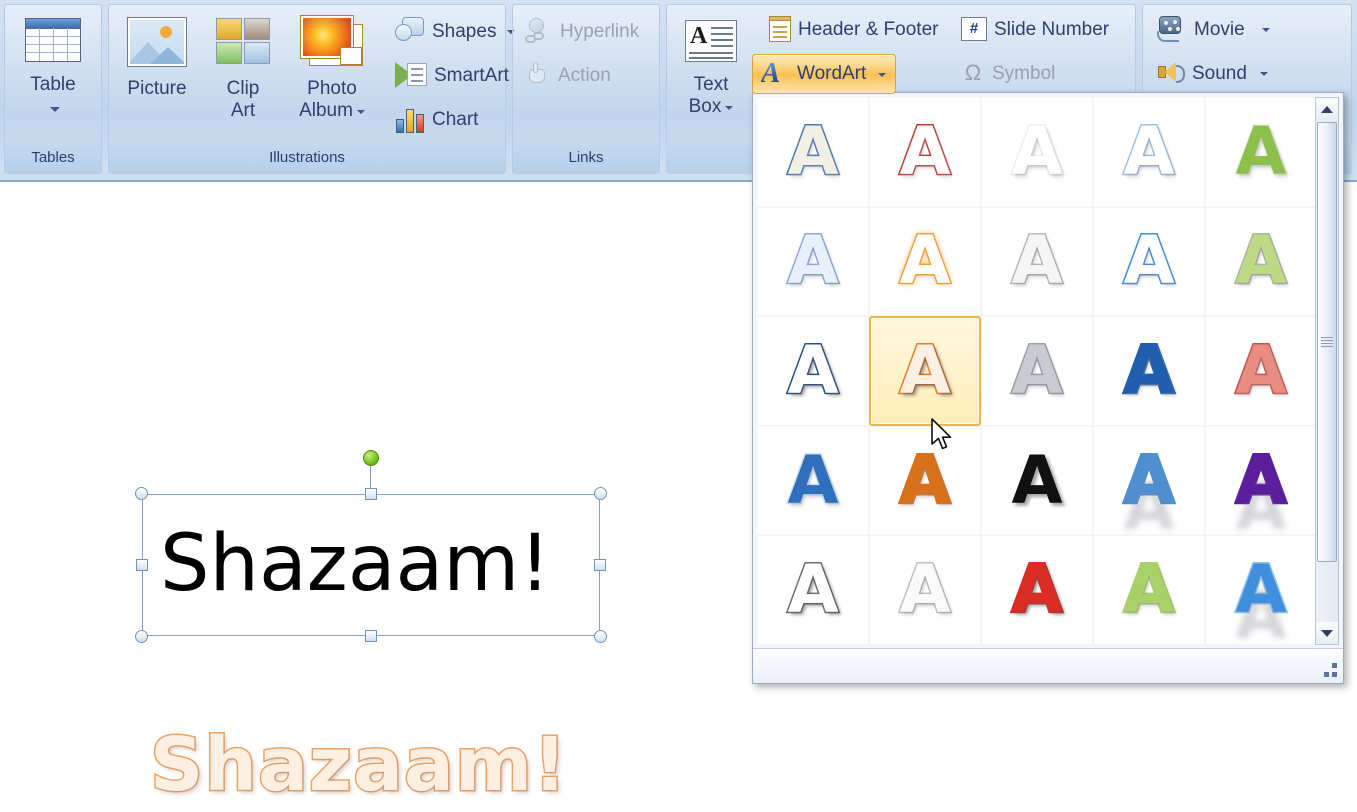 Image resolution: width=1357 pixels, height=812 pixels. Describe the element at coordinates (243, 42) in the screenshot. I see `clip-art-icon` at that location.